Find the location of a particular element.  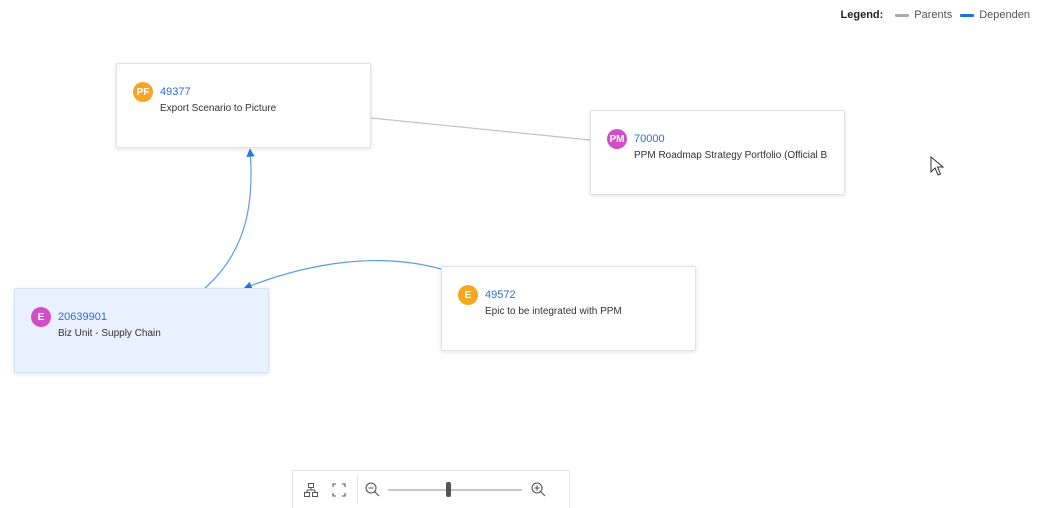

node-id-link: 70000 is located at coordinates (649, 139).